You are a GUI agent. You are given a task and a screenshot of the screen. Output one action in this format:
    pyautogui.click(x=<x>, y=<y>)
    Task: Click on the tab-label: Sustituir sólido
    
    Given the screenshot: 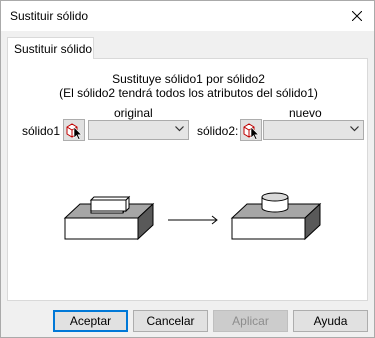 What is the action you would take?
    pyautogui.click(x=53, y=49)
    